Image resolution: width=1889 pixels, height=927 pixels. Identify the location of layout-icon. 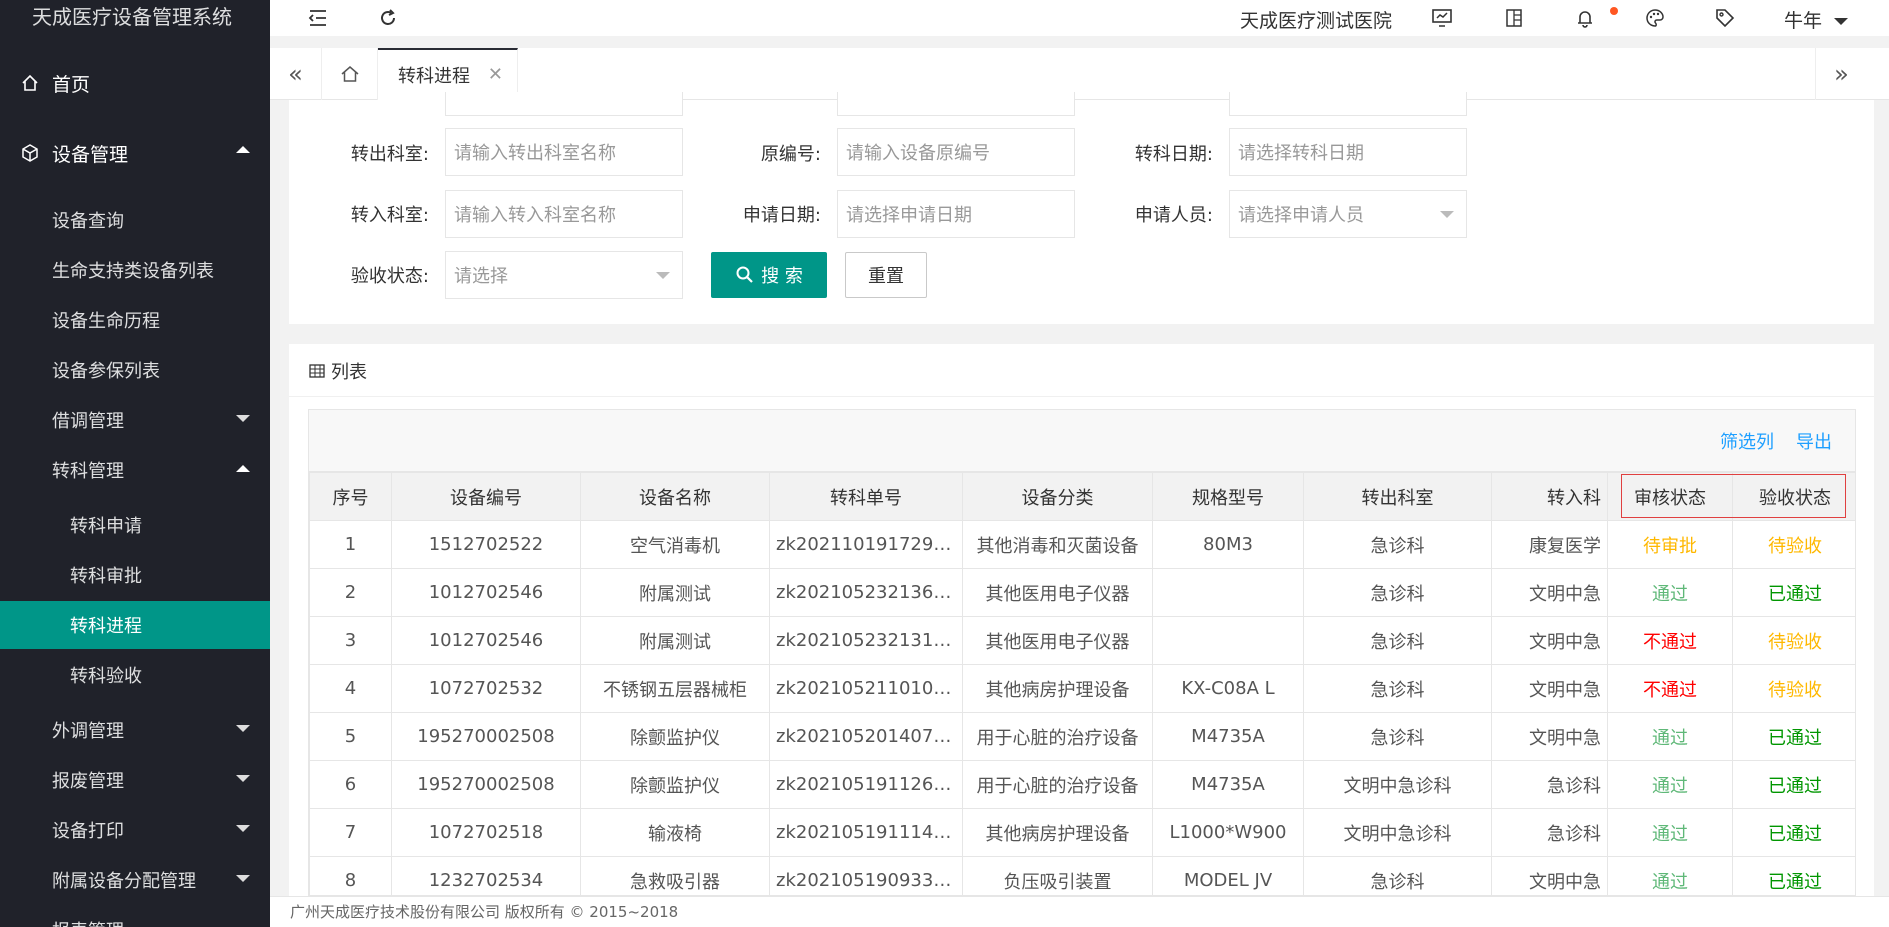
(1514, 18).